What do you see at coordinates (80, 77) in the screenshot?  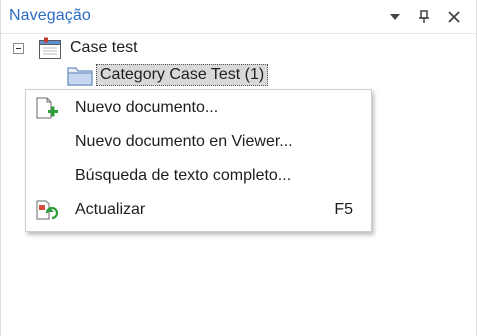 I see `folder-icon` at bounding box center [80, 77].